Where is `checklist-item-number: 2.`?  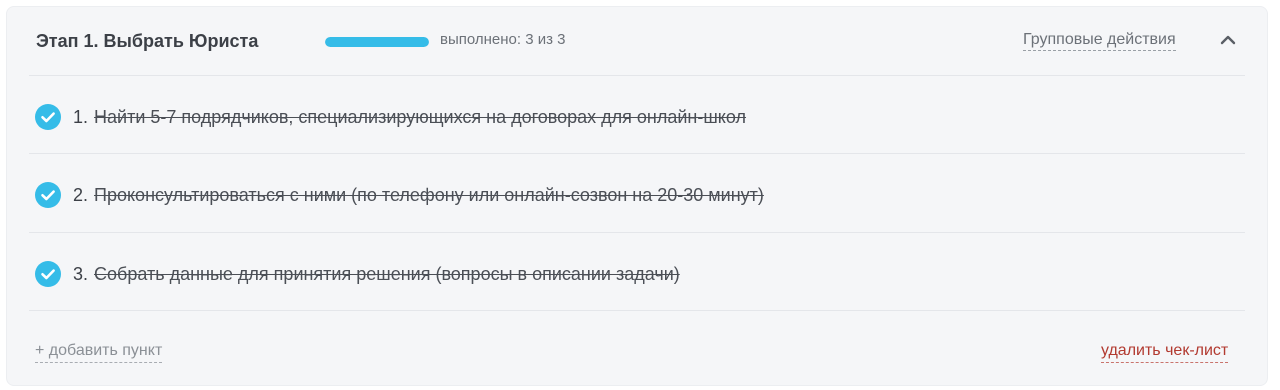 checklist-item-number: 2. is located at coordinates (81, 194).